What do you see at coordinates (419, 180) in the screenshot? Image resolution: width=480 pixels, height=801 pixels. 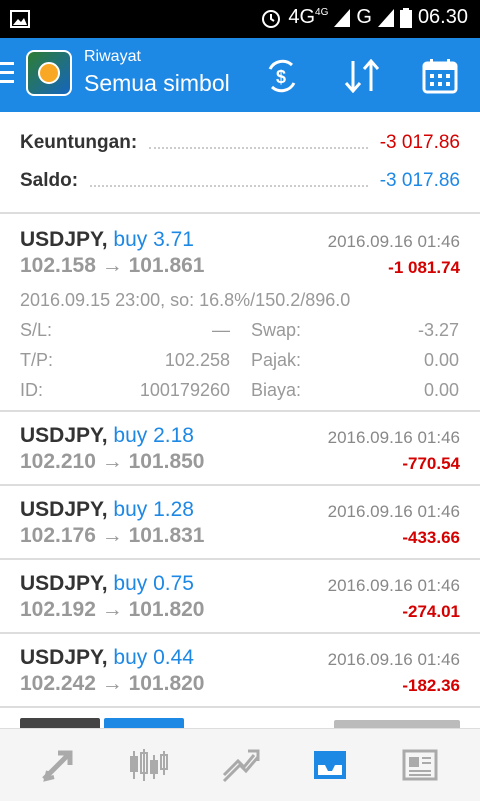 I see `balance-value: -3 017.86` at bounding box center [419, 180].